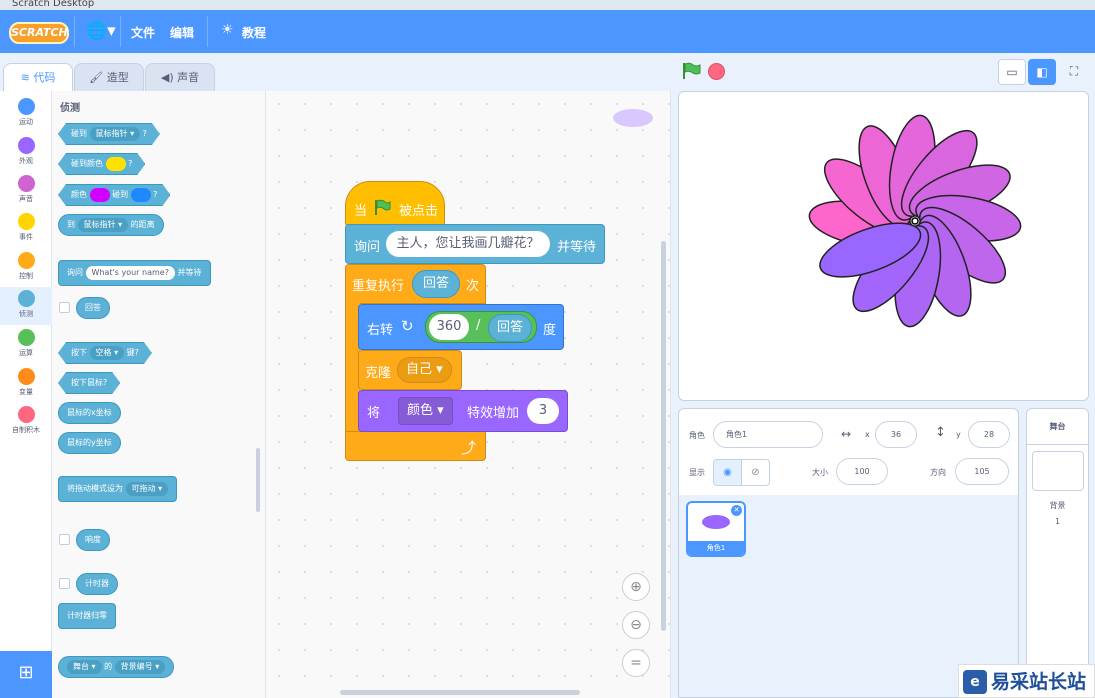  I want to click on script-horizontal-scrollbar, so click(460, 692).